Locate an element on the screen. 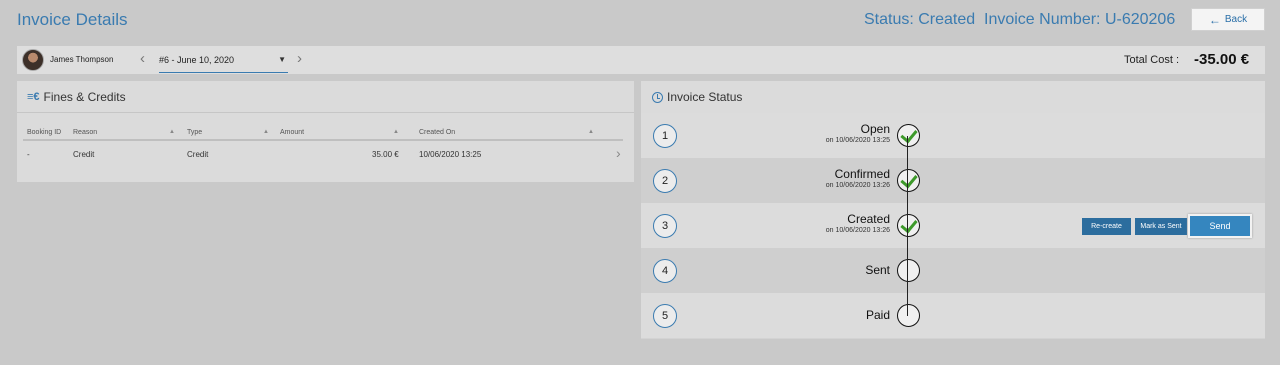 The width and height of the screenshot is (1280, 365). cell-amount: 35.00 € is located at coordinates (385, 154).